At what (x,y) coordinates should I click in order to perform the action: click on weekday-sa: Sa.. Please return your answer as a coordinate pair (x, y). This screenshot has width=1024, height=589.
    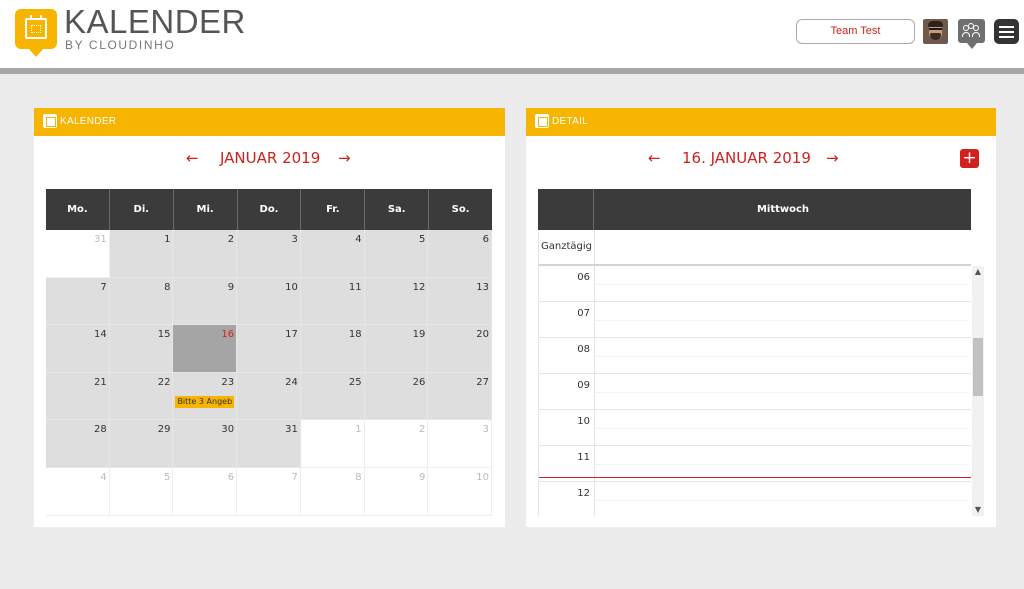
    Looking at the image, I should click on (397, 209).